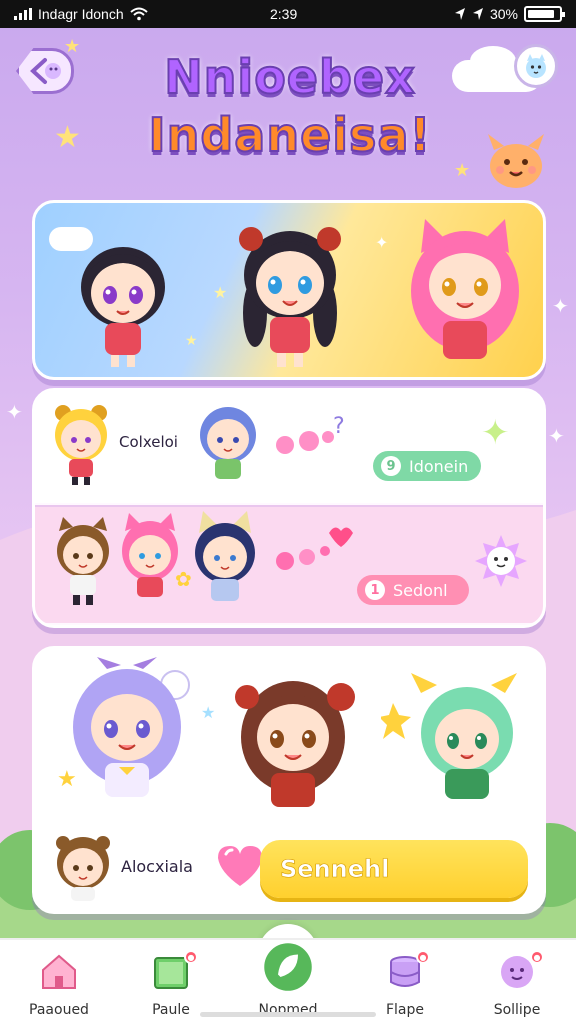 The height and width of the screenshot is (1024, 576). I want to click on status-pill: 1 Sedonl, so click(413, 590).